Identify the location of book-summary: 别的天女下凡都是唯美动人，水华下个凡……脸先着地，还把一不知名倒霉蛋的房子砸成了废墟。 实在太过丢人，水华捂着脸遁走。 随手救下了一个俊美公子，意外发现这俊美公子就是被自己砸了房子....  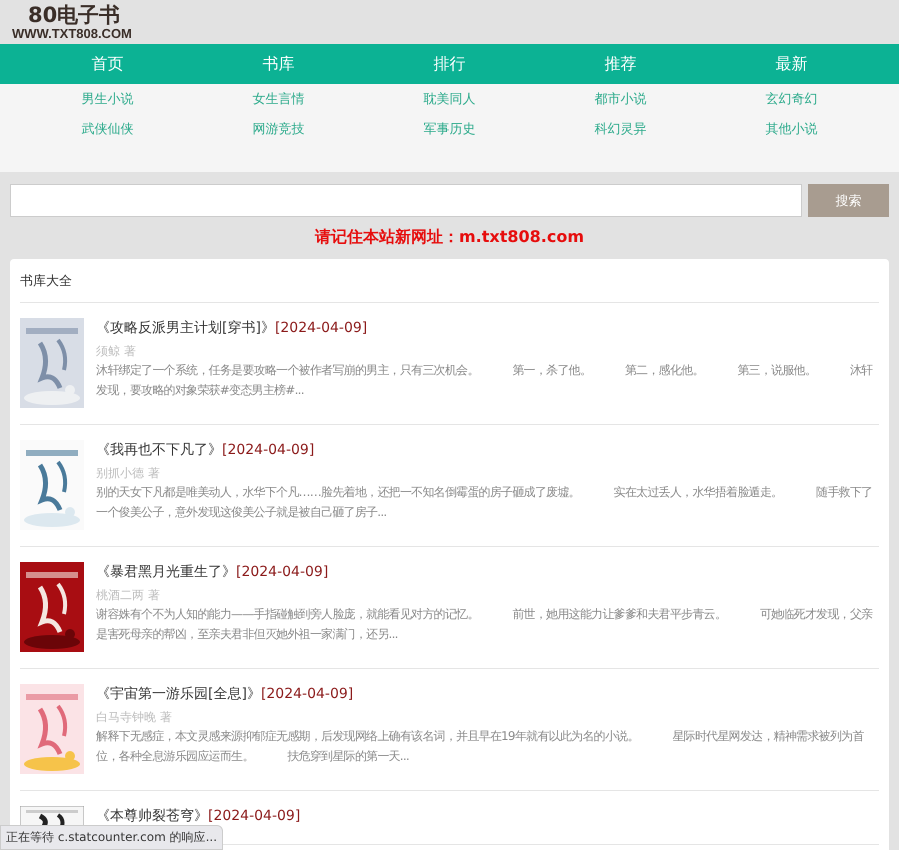
(485, 502).